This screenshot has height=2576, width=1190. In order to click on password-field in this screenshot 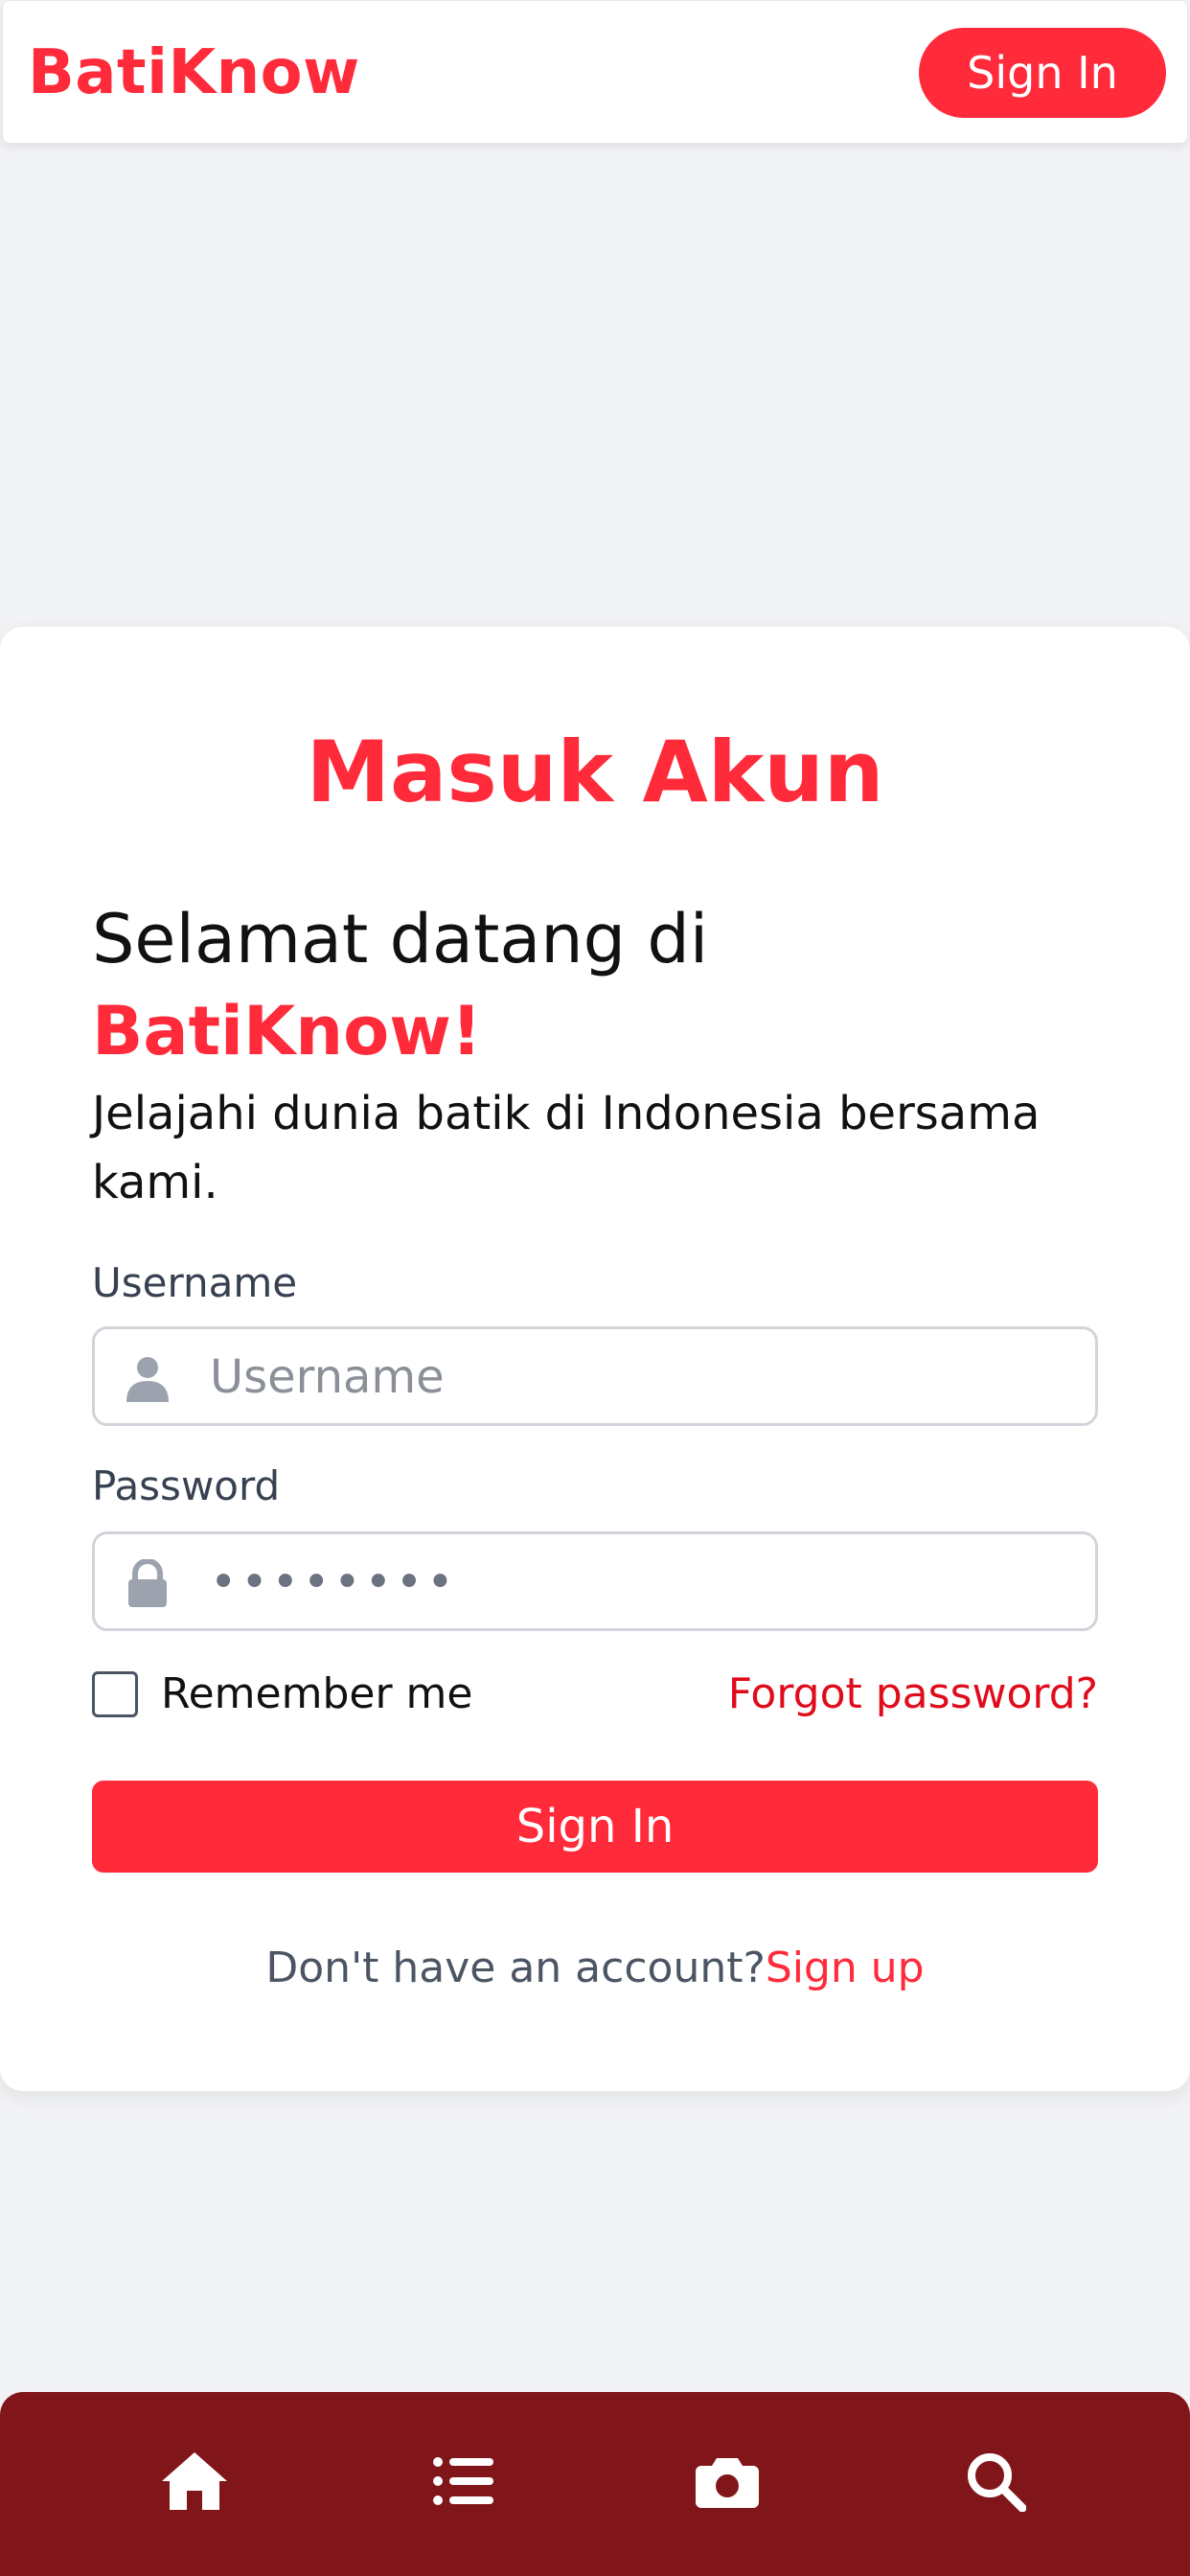, I will do `click(595, 1581)`.